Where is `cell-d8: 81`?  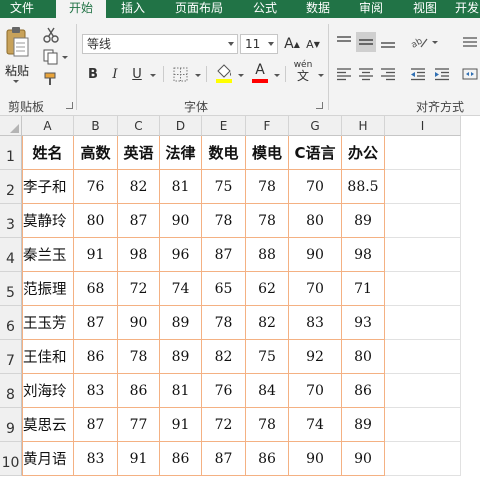 cell-d8: 81 is located at coordinates (181, 391).